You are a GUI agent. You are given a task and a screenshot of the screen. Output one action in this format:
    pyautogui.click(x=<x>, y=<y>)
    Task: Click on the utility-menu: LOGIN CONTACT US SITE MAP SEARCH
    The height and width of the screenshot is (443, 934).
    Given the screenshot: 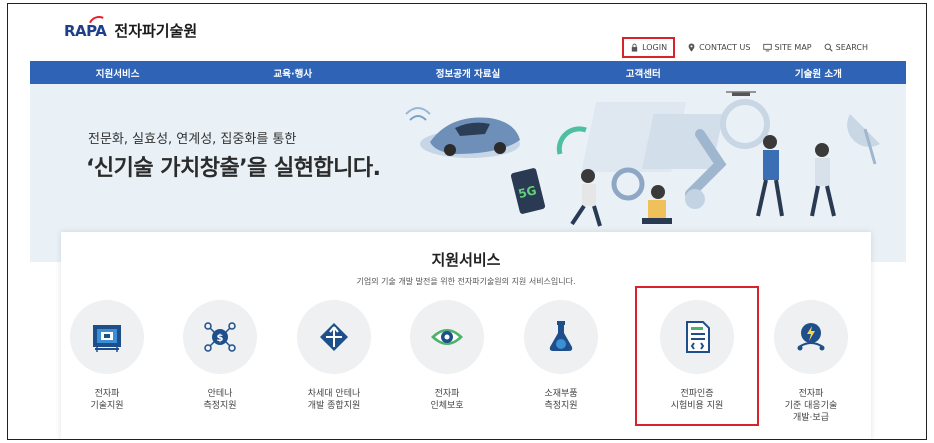 What is the action you would take?
    pyautogui.click(x=745, y=47)
    